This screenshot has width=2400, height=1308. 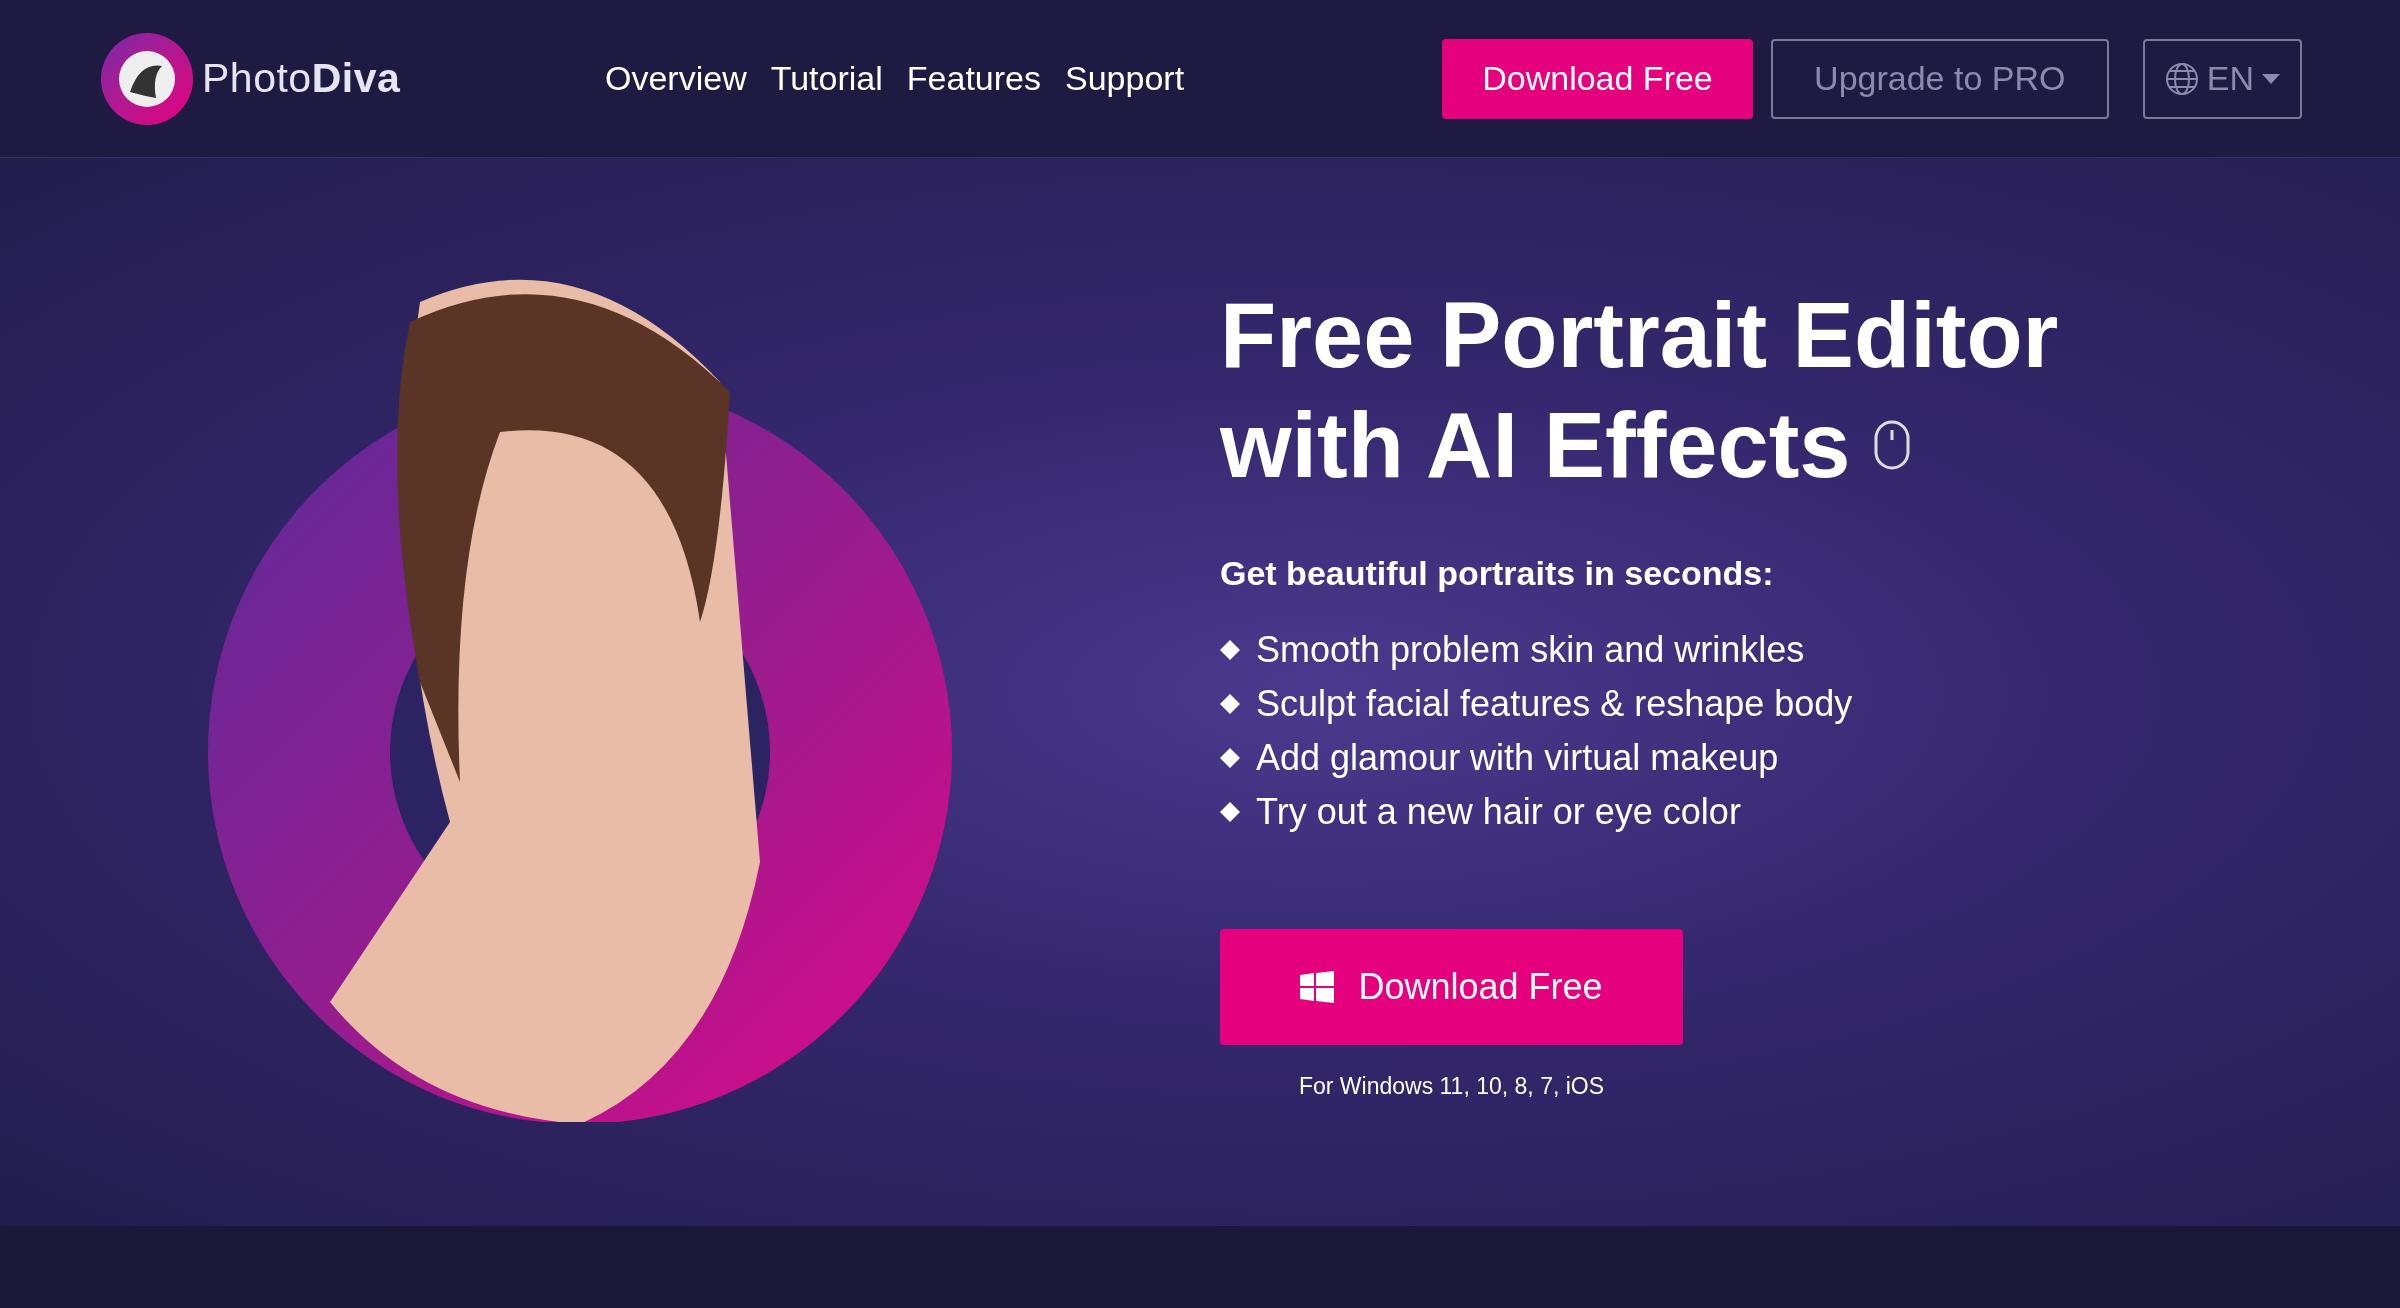 I want to click on subtitle: Get beautiful portraits in seconds:, so click(x=1497, y=574).